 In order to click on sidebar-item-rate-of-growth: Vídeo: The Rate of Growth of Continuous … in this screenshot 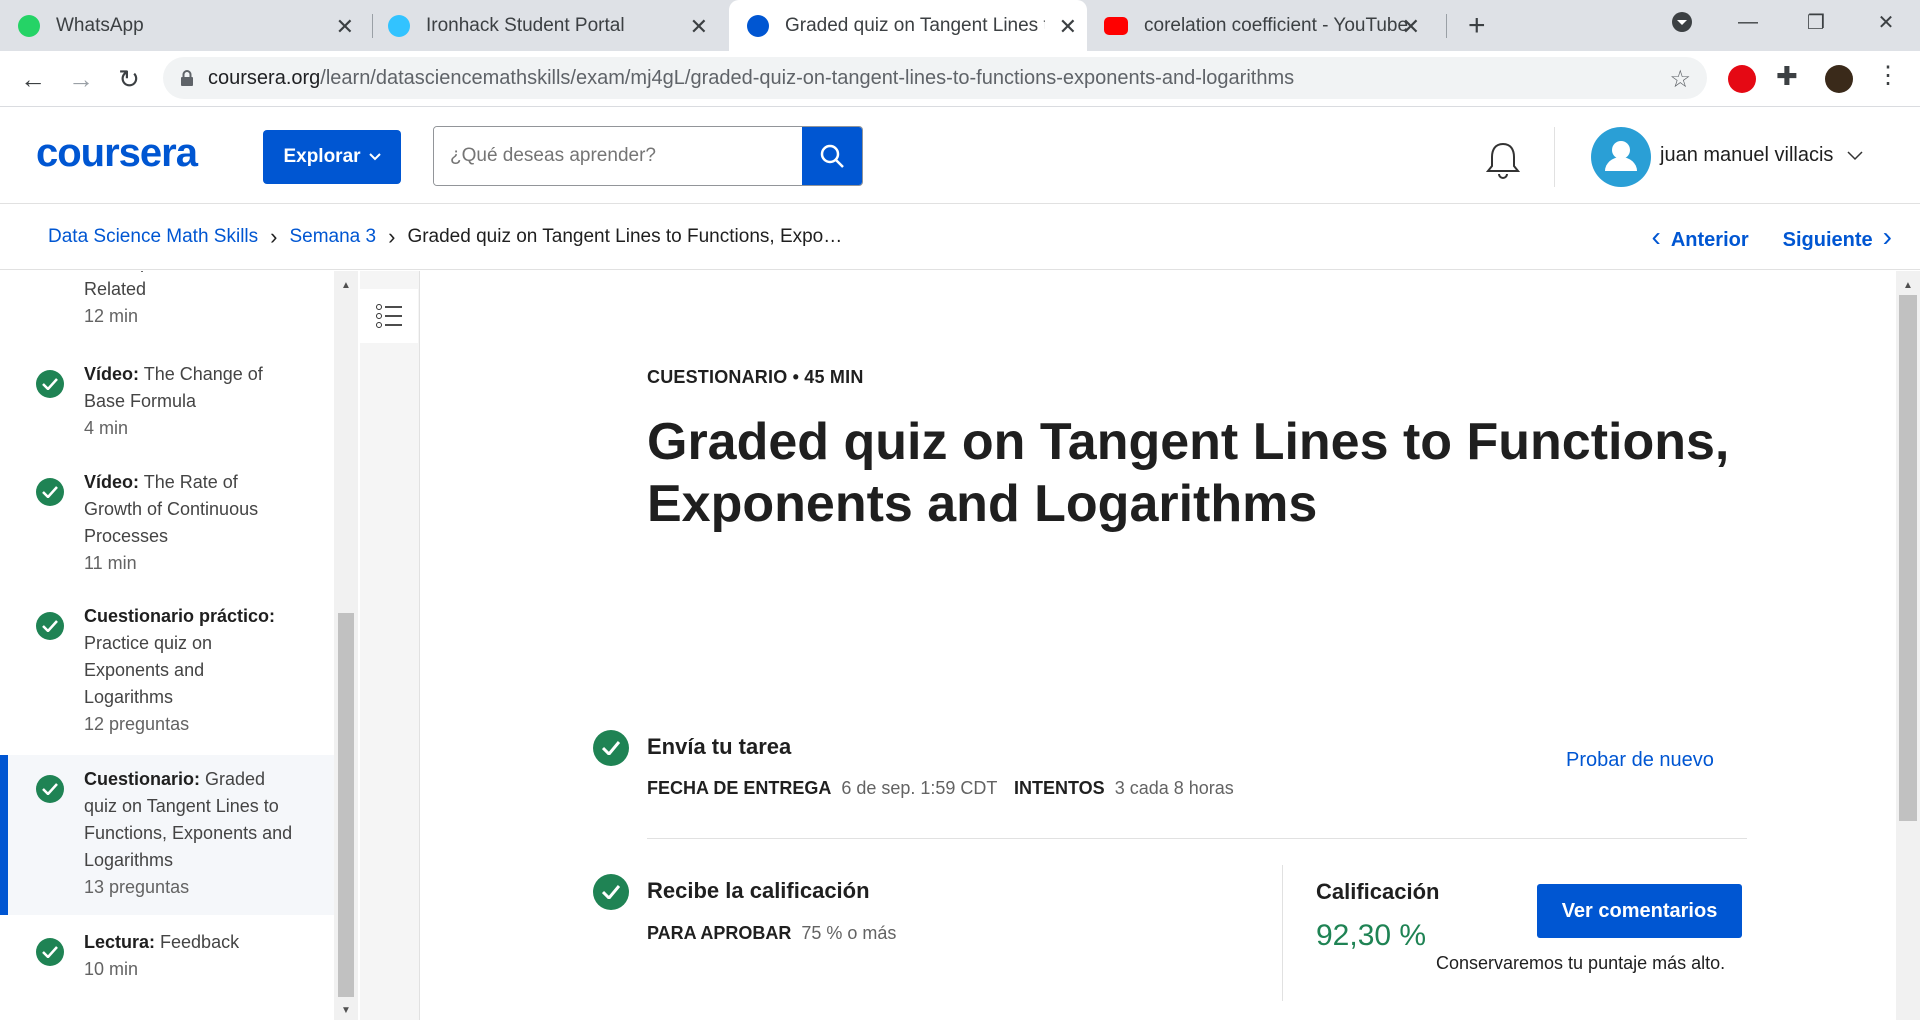, I will do `click(167, 529)`.